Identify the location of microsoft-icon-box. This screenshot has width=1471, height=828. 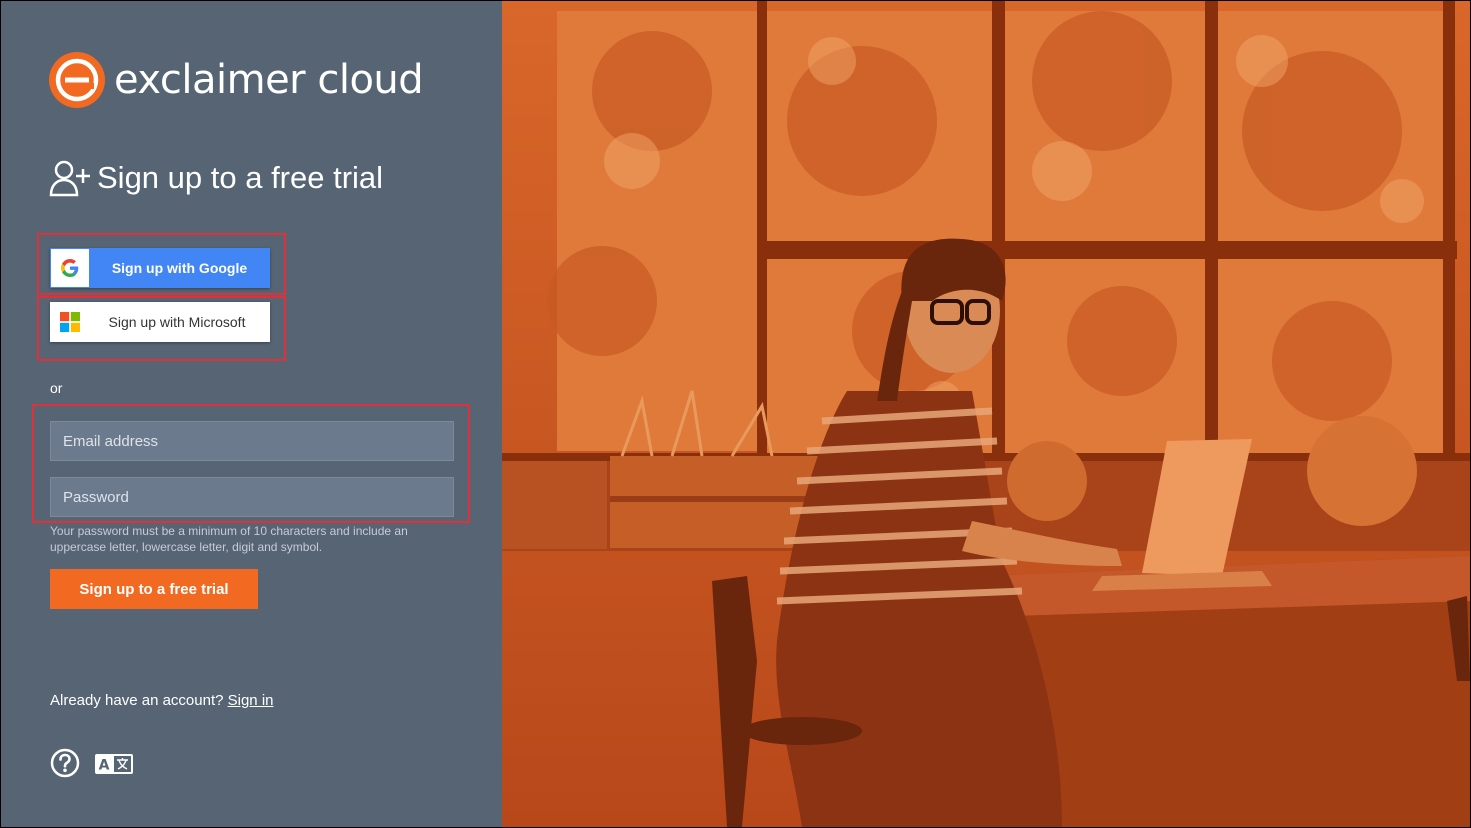
(70, 322).